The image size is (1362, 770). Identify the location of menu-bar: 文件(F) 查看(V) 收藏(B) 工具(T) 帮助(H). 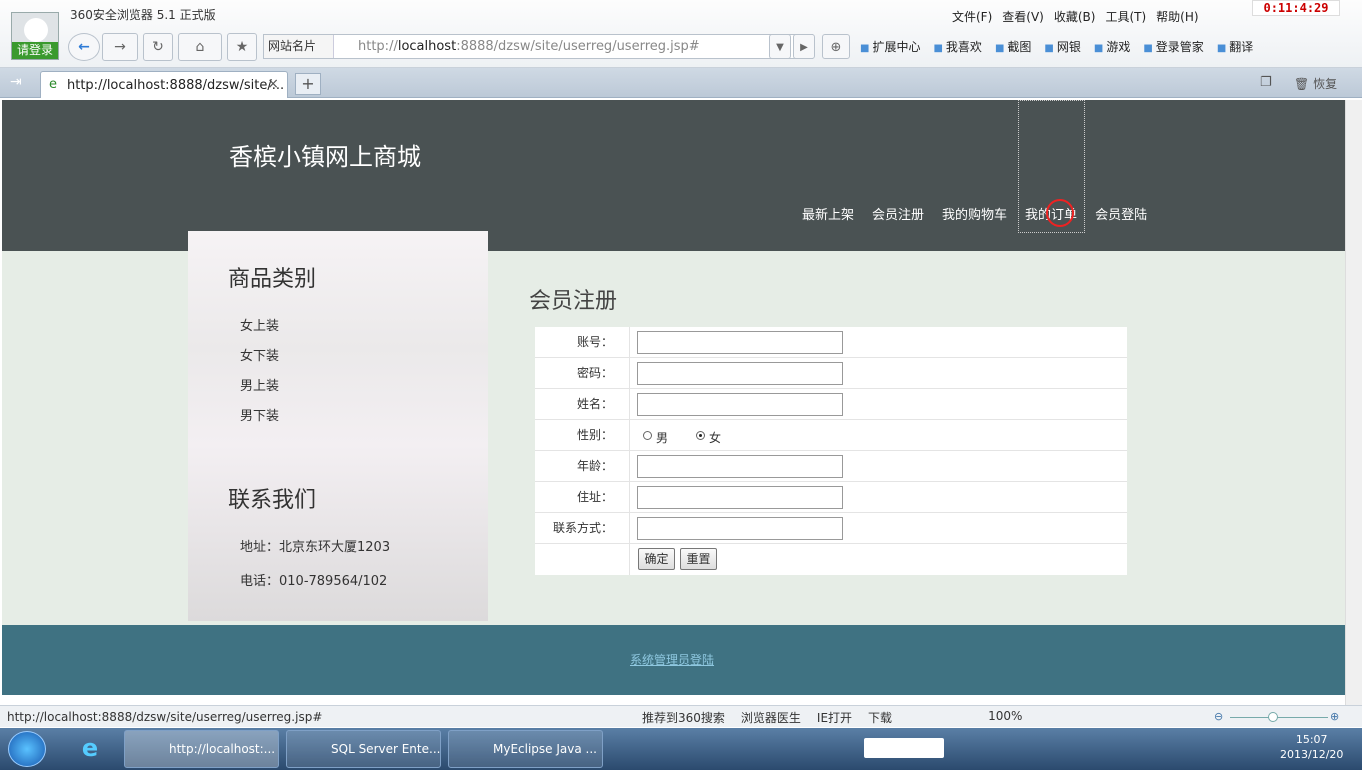
(1075, 16).